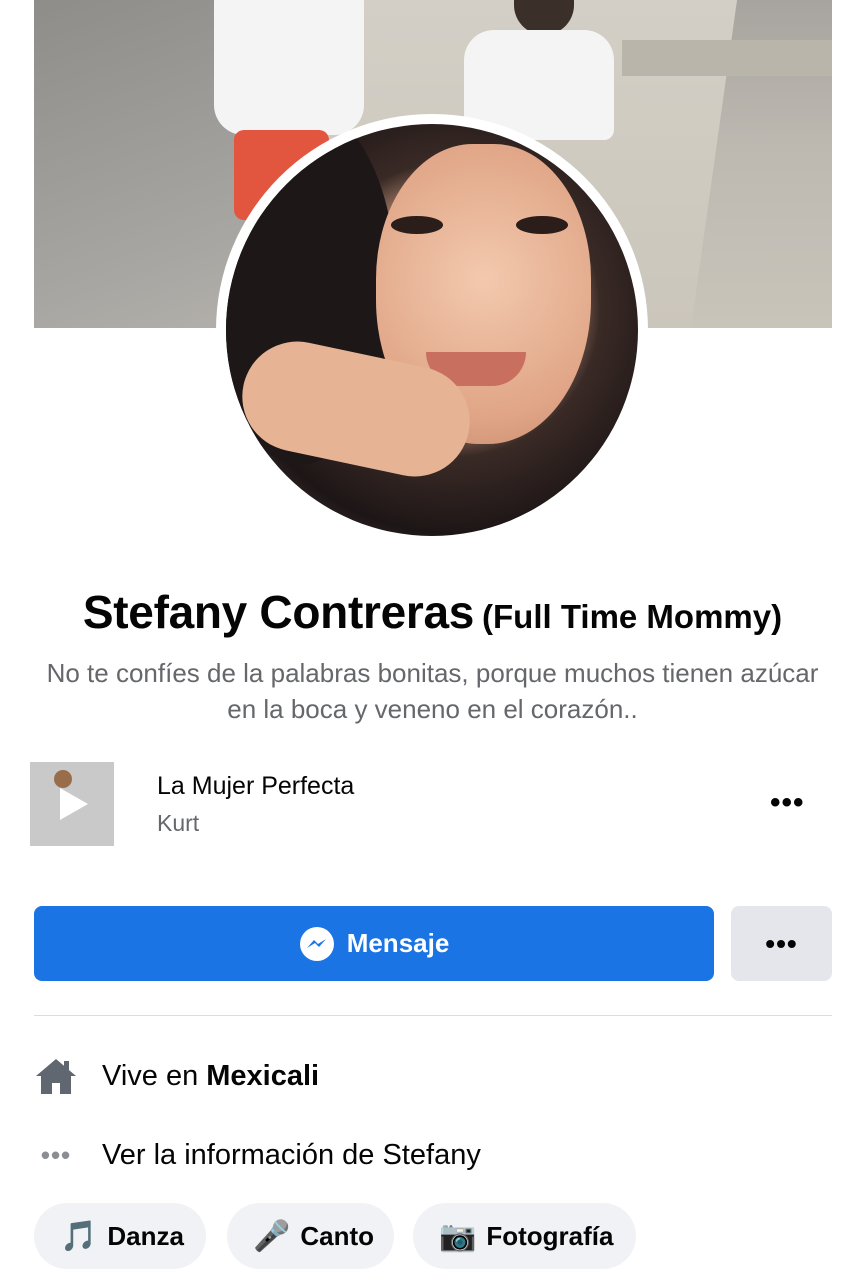  Describe the element at coordinates (632, 616) in the screenshot. I see `profile-alternate-name: (Full Time Mommy)` at that location.